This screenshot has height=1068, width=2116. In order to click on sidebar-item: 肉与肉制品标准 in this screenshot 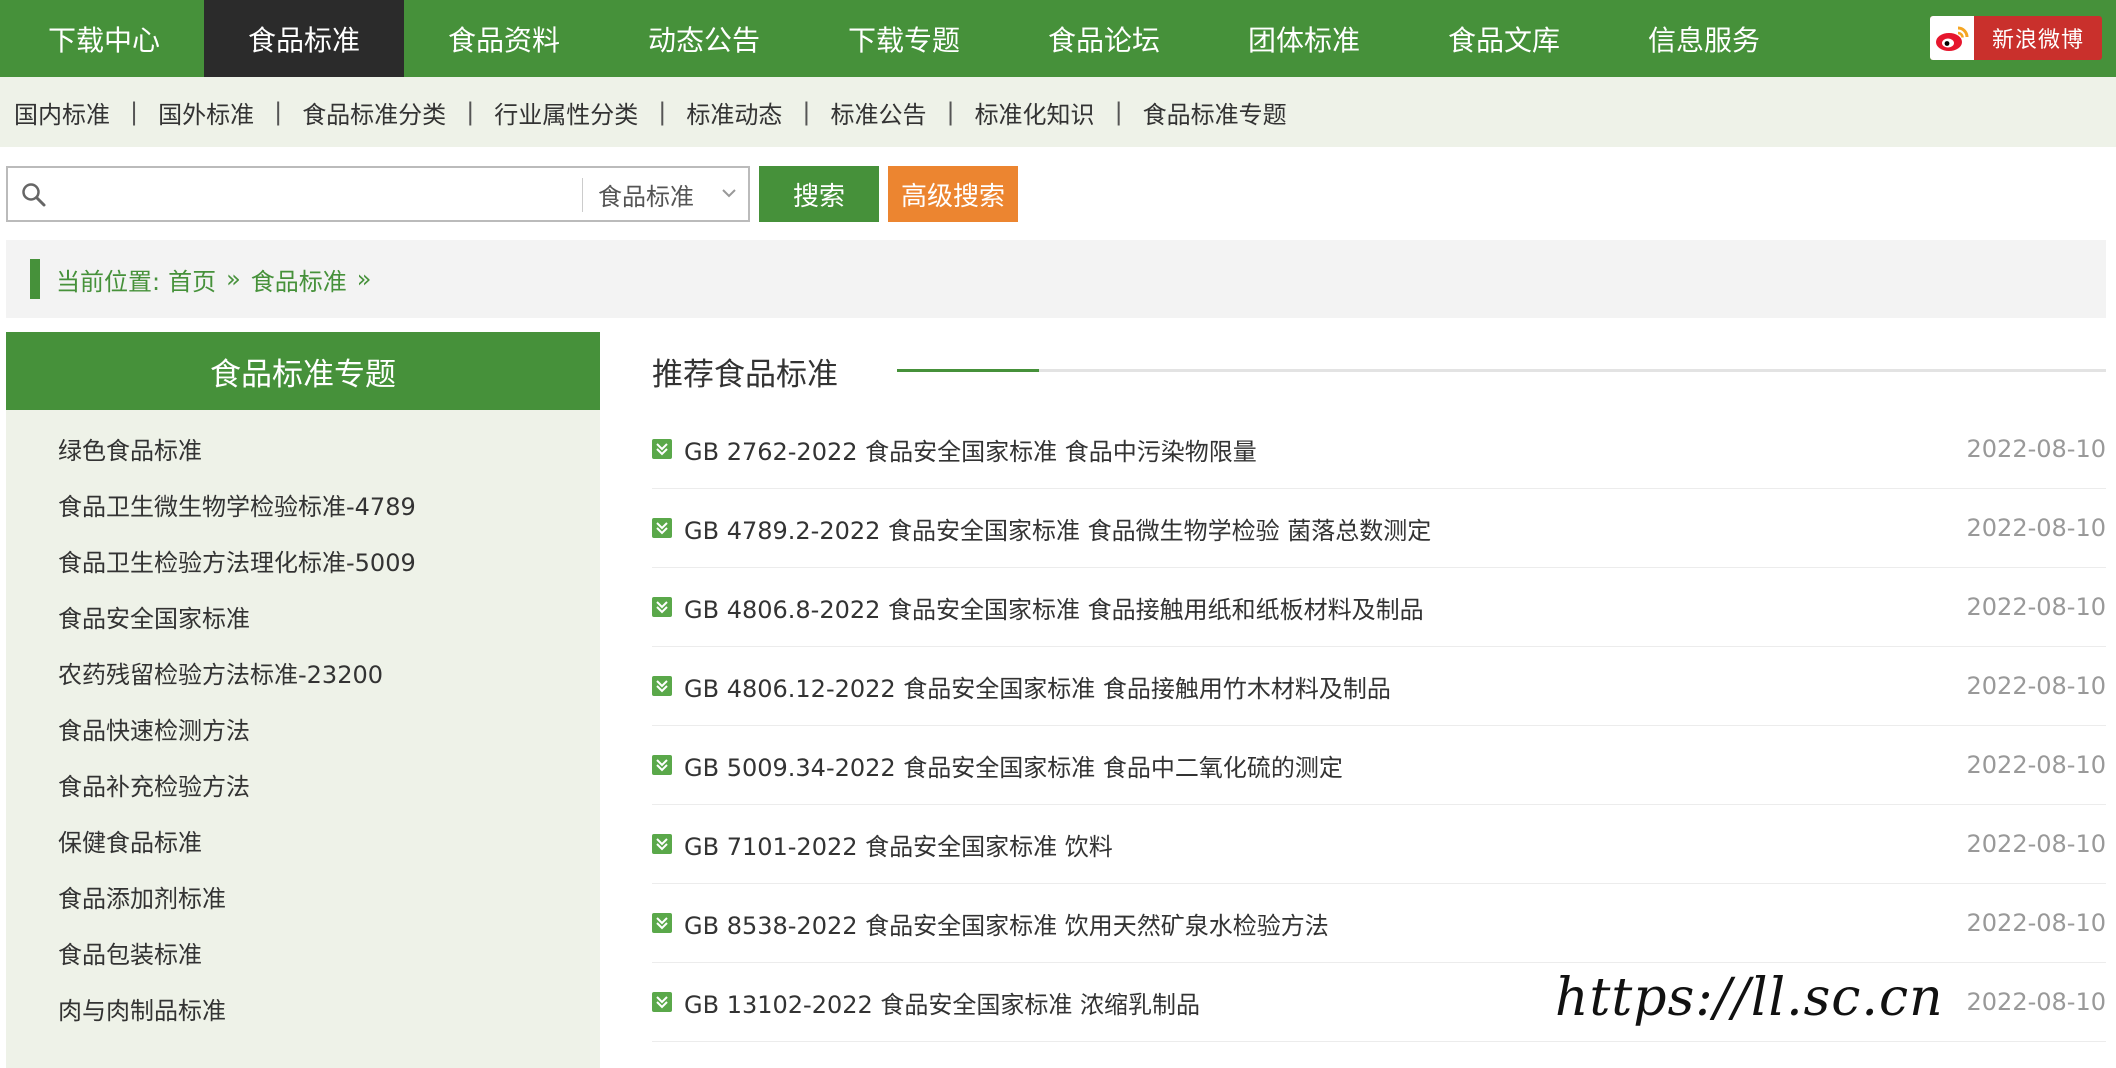, I will do `click(303, 1008)`.